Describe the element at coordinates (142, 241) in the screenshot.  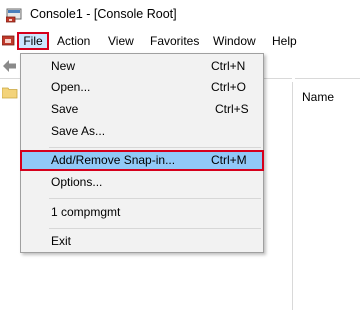
I see `menu-item-exit: Exit` at that location.